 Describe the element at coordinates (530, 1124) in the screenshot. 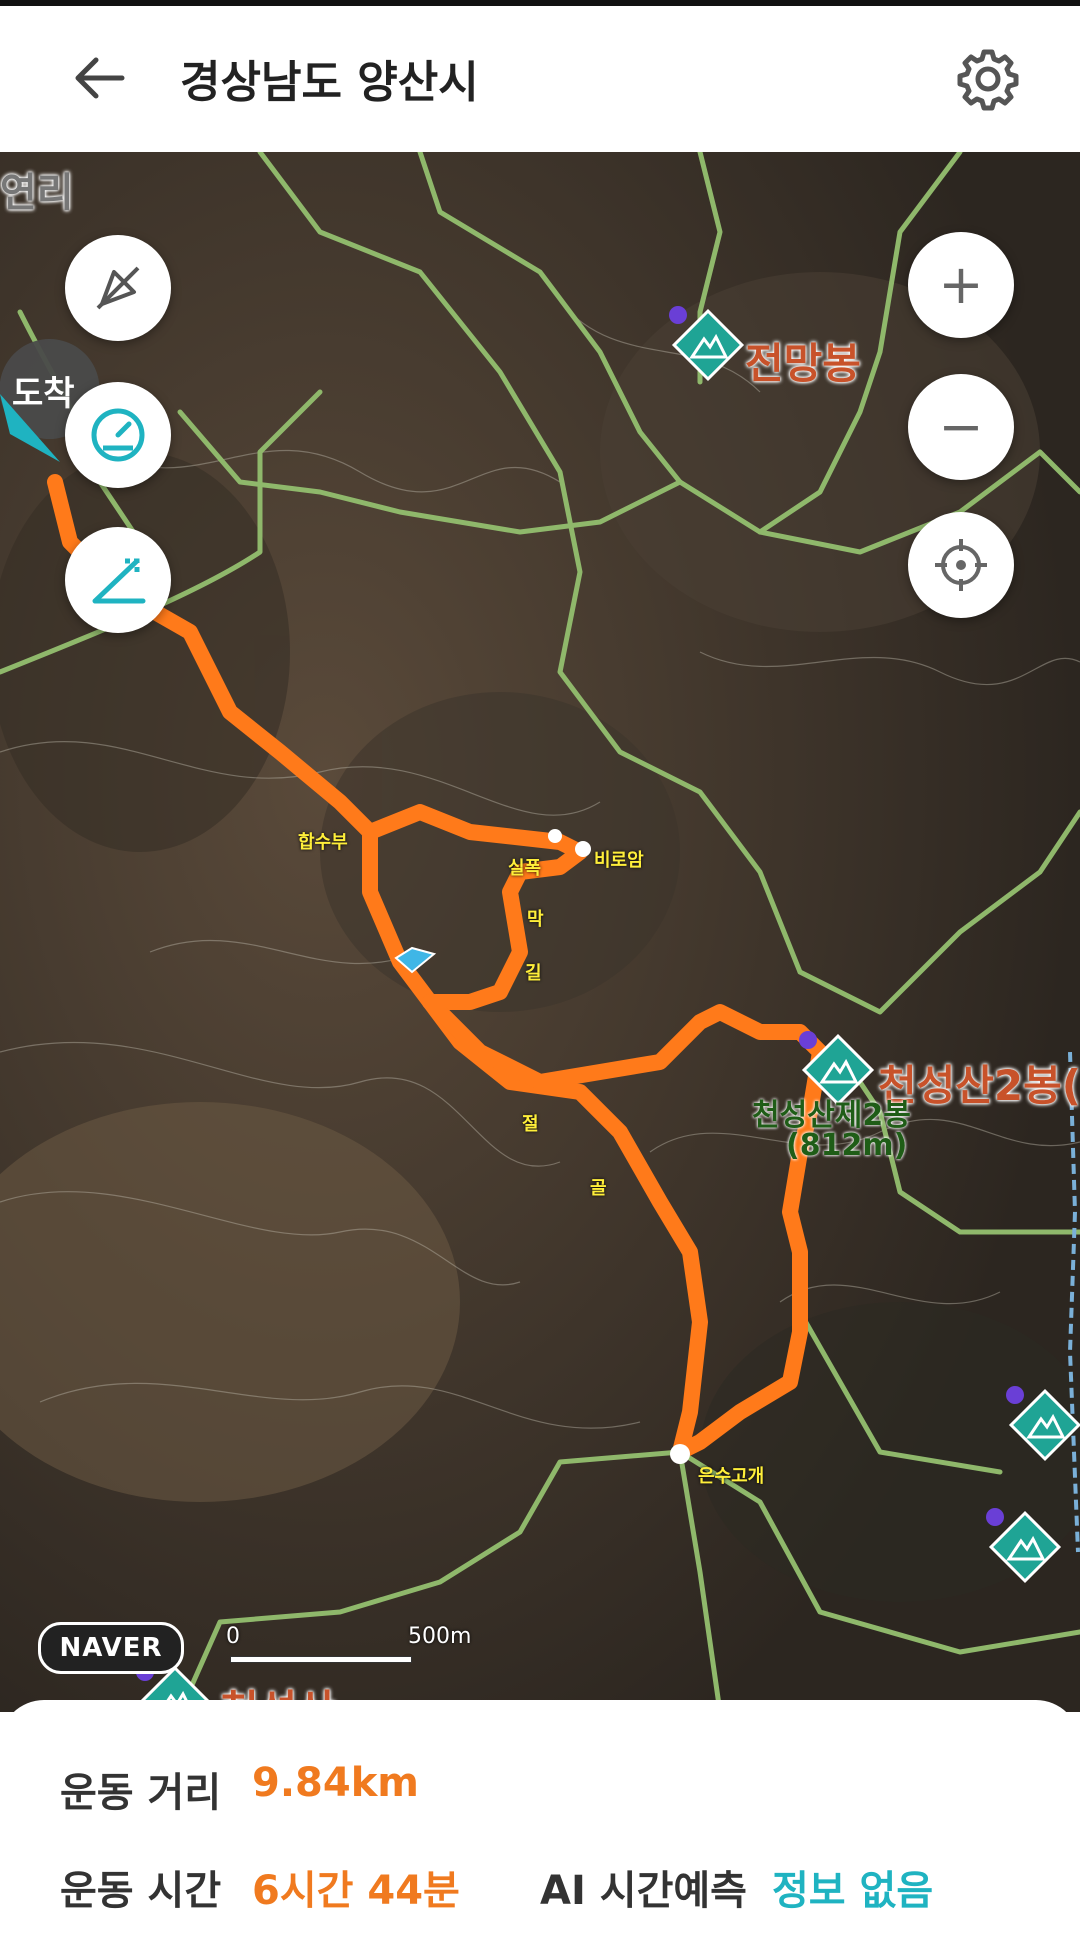

I see `place-label-valley-jeol: 절` at that location.